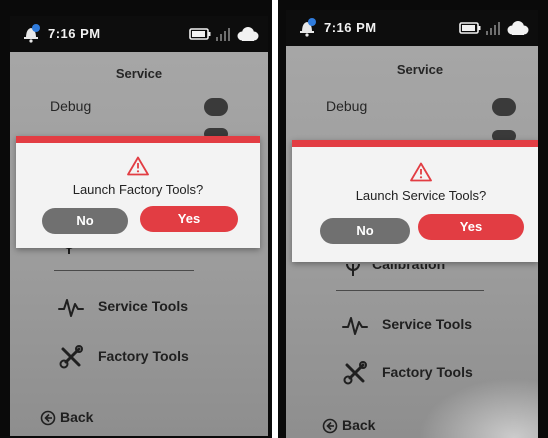  I want to click on dialog-message: Launch Service Tools?, so click(421, 195).